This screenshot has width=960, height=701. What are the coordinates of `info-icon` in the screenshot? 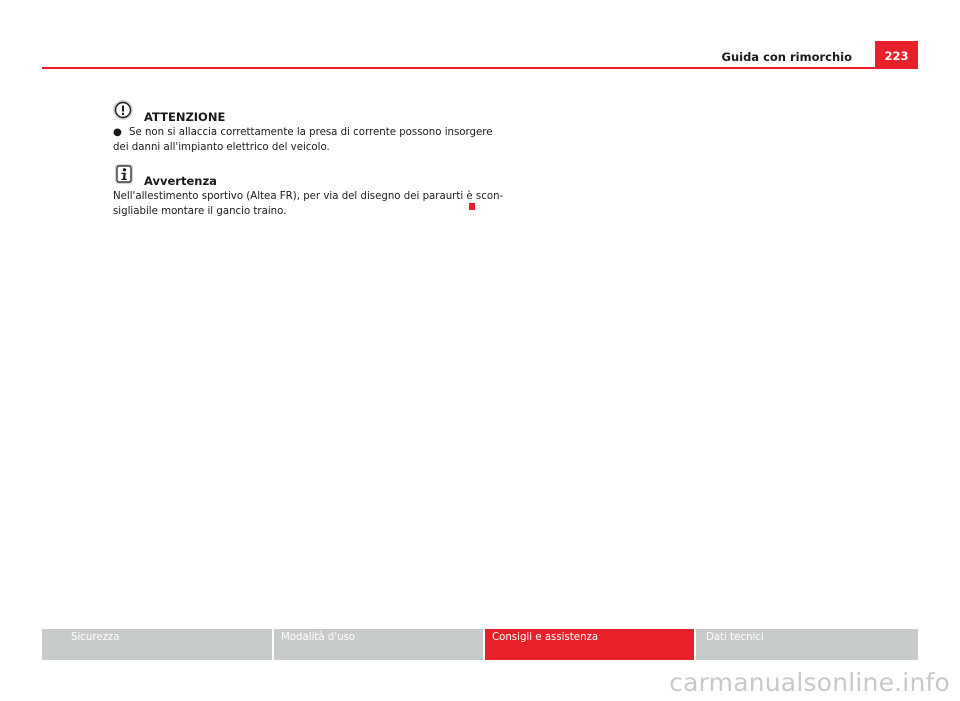 It's located at (124, 175).